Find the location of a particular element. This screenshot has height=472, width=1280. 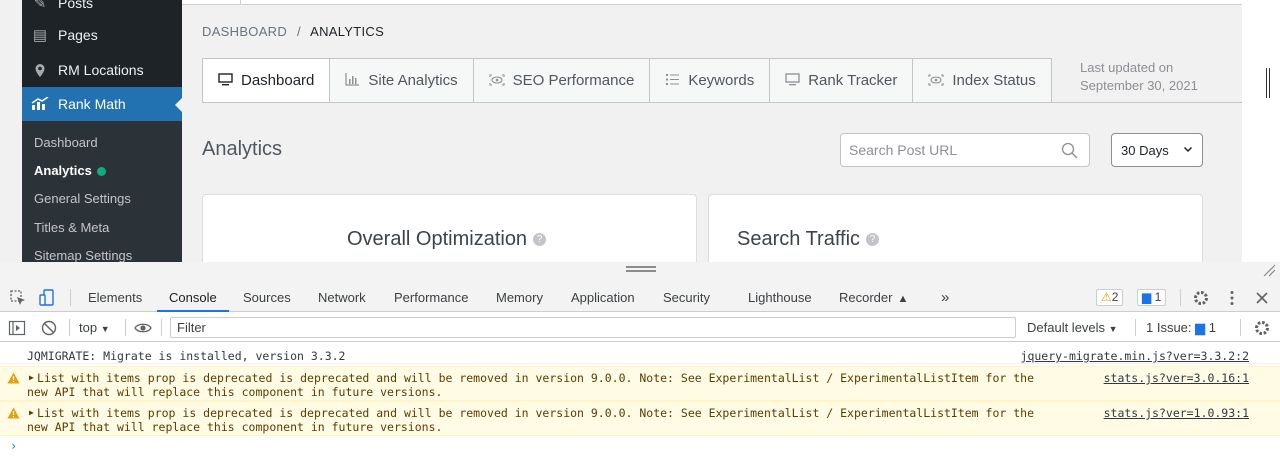

more-tabs-button: » is located at coordinates (945, 297).